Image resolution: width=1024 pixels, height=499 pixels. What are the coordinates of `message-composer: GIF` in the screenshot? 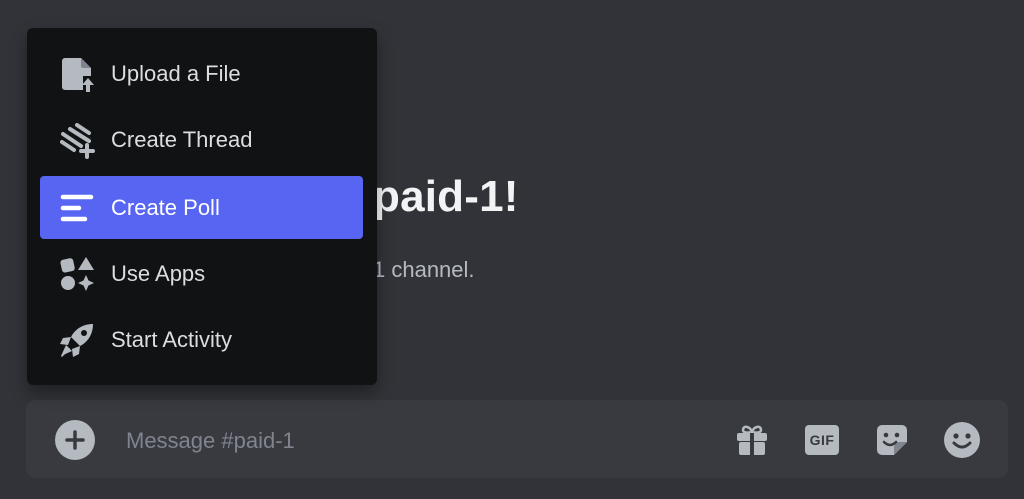 It's located at (517, 439).